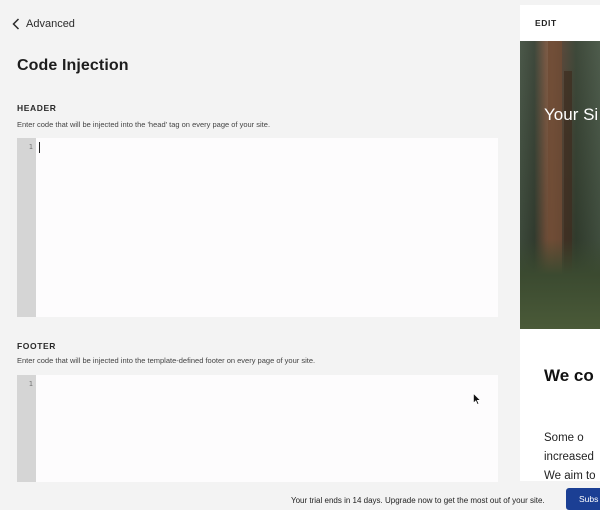 This screenshot has height=510, width=600. What do you see at coordinates (583, 499) in the screenshot?
I see `subscribe-button: Subs` at bounding box center [583, 499].